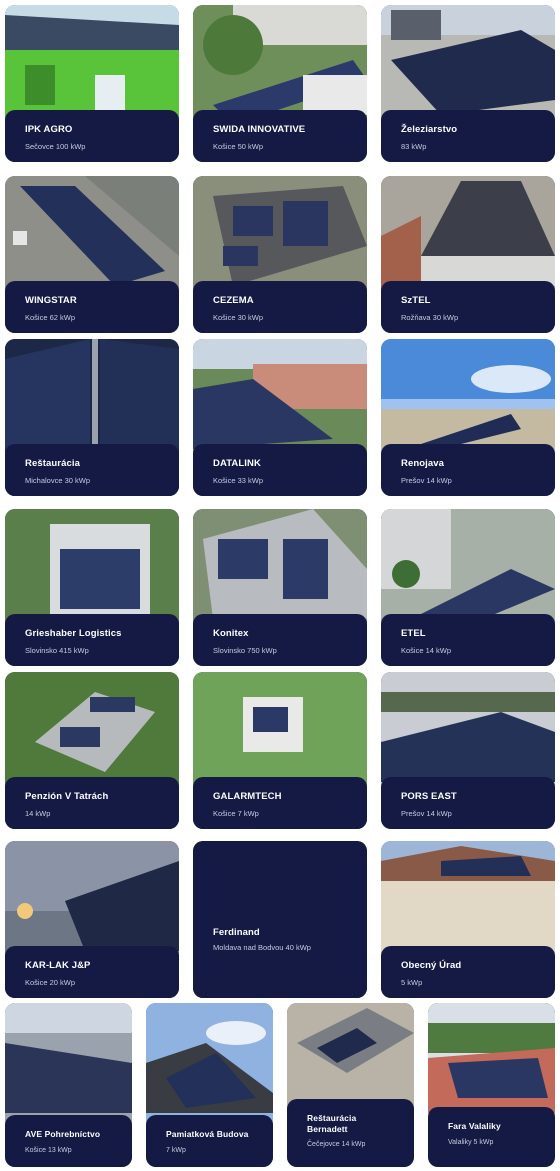  Describe the element at coordinates (48, 1150) in the screenshot. I see `project-subtitle: Košice 13 kWp` at that location.